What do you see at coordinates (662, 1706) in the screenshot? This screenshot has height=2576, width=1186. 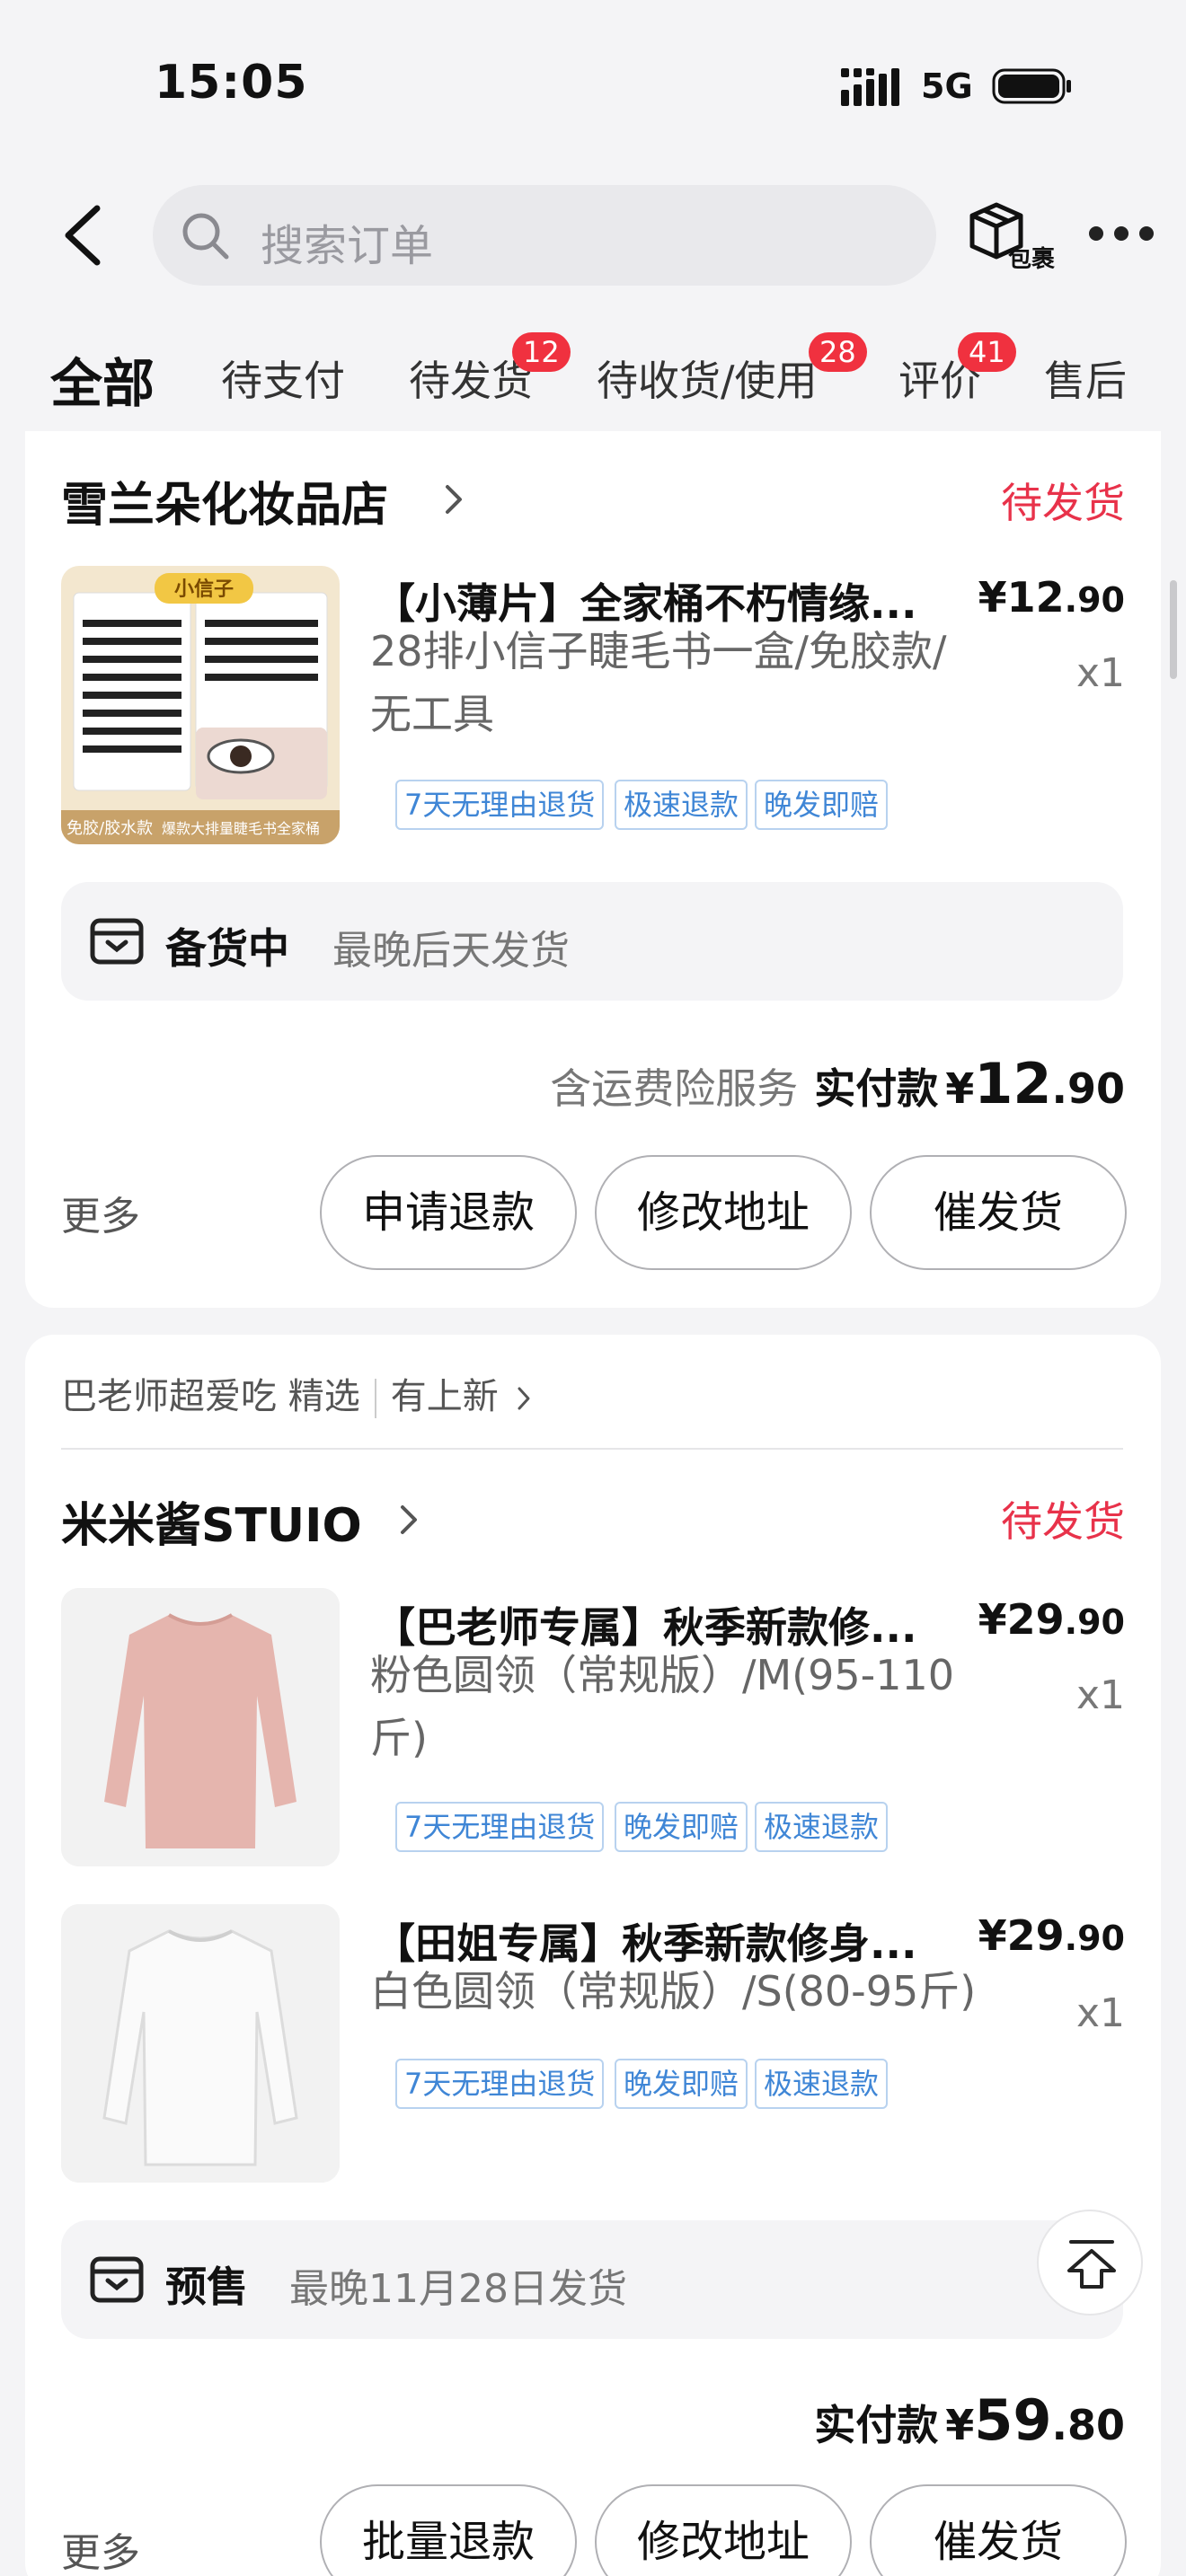 I see `product-spec: 粉色圆领（常规版）/M(95-110斤)` at bounding box center [662, 1706].